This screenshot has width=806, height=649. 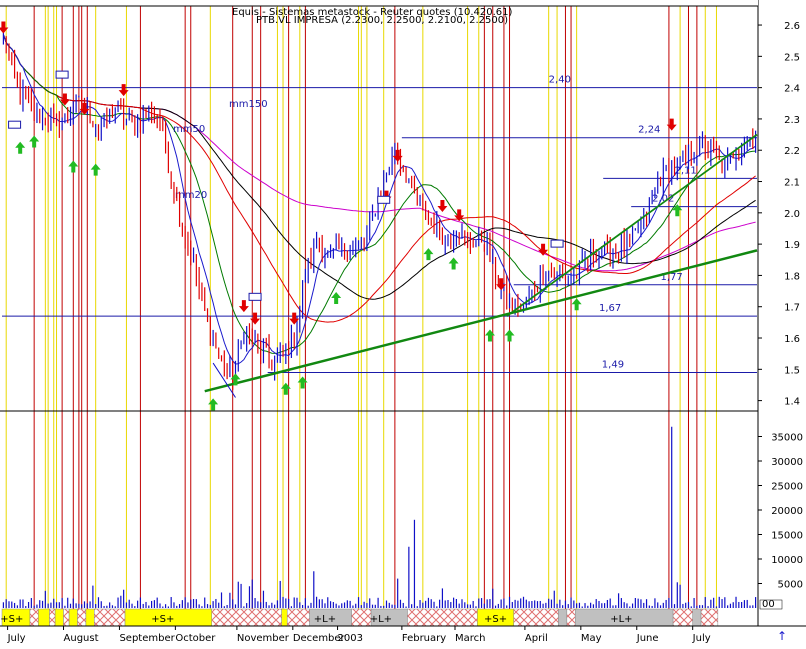 What do you see at coordinates (424, 638) in the screenshot?
I see `month-label: February` at bounding box center [424, 638].